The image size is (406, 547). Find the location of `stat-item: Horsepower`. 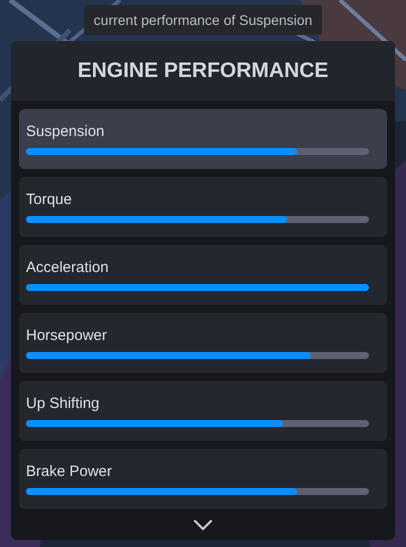

stat-item: Horsepower is located at coordinates (203, 343).